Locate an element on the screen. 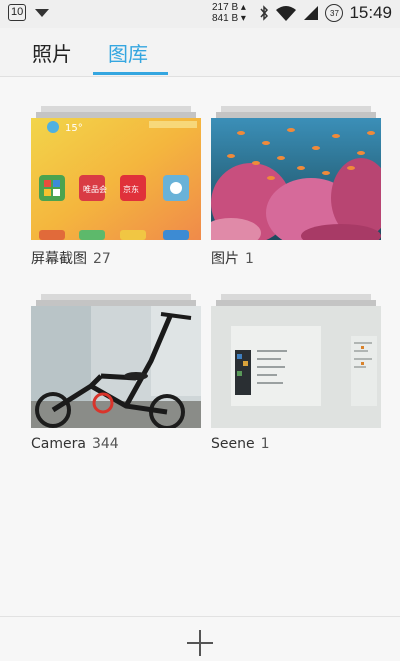 The height and width of the screenshot is (661, 400). album-name: 图片 is located at coordinates (225, 259).